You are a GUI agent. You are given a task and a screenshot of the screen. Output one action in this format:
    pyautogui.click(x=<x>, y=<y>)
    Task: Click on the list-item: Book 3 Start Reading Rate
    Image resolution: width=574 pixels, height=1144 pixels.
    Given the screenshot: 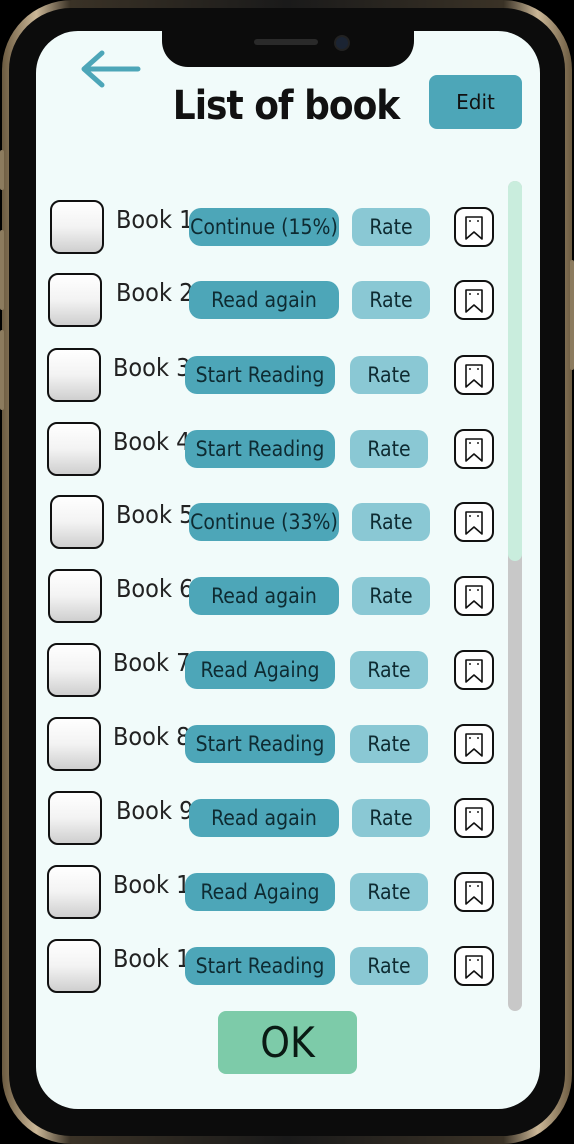 What is the action you would take?
    pyautogui.click(x=271, y=375)
    